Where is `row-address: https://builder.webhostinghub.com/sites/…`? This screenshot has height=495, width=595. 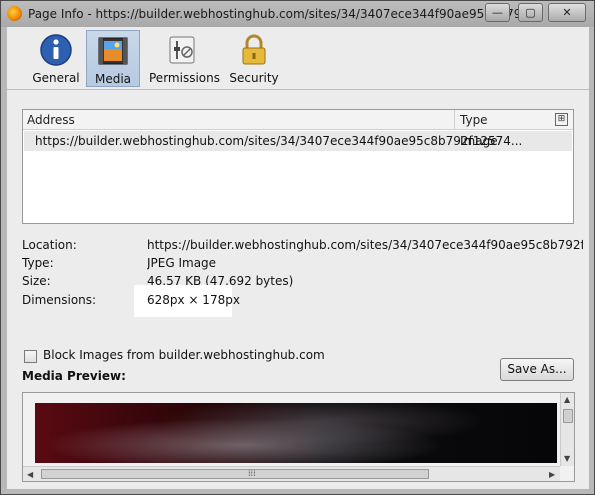
row-address: https://builder.webhostinghub.com/sites/… is located at coordinates (279, 141).